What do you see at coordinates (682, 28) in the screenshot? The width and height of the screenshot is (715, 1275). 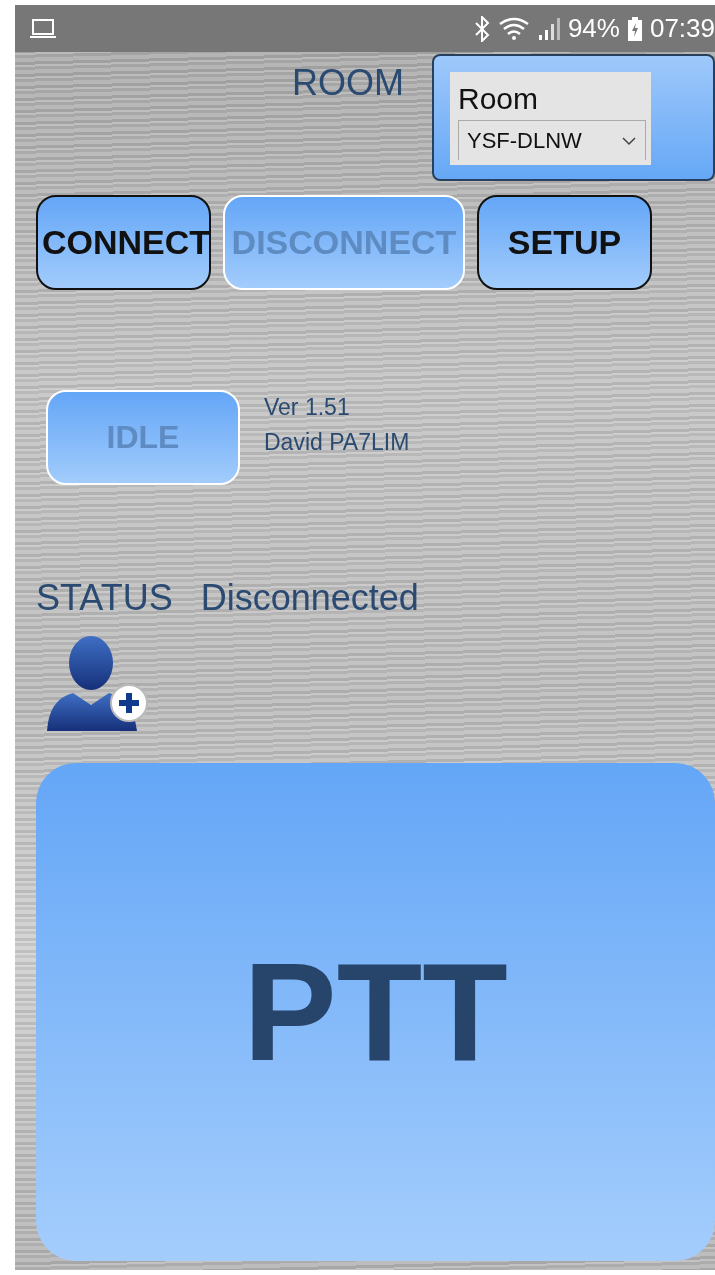 I see `clock-time: 07:39` at bounding box center [682, 28].